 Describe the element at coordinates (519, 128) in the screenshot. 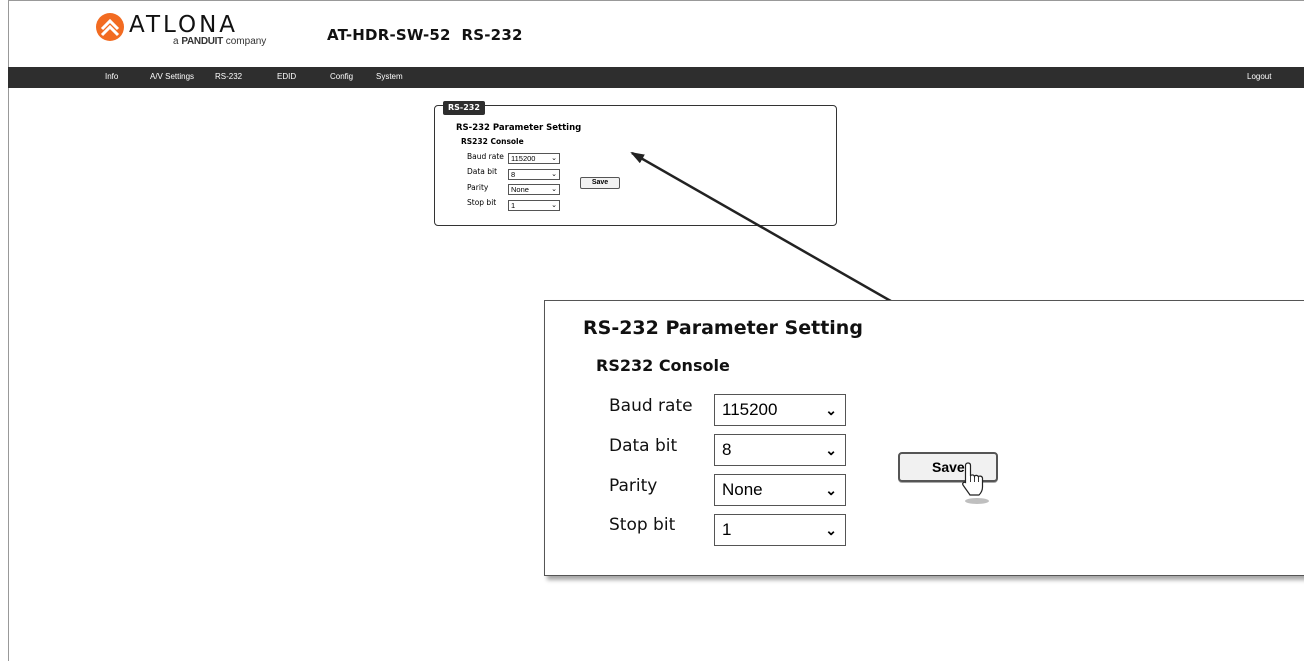

I see `panel-title: RS-232 Parameter Setting` at that location.